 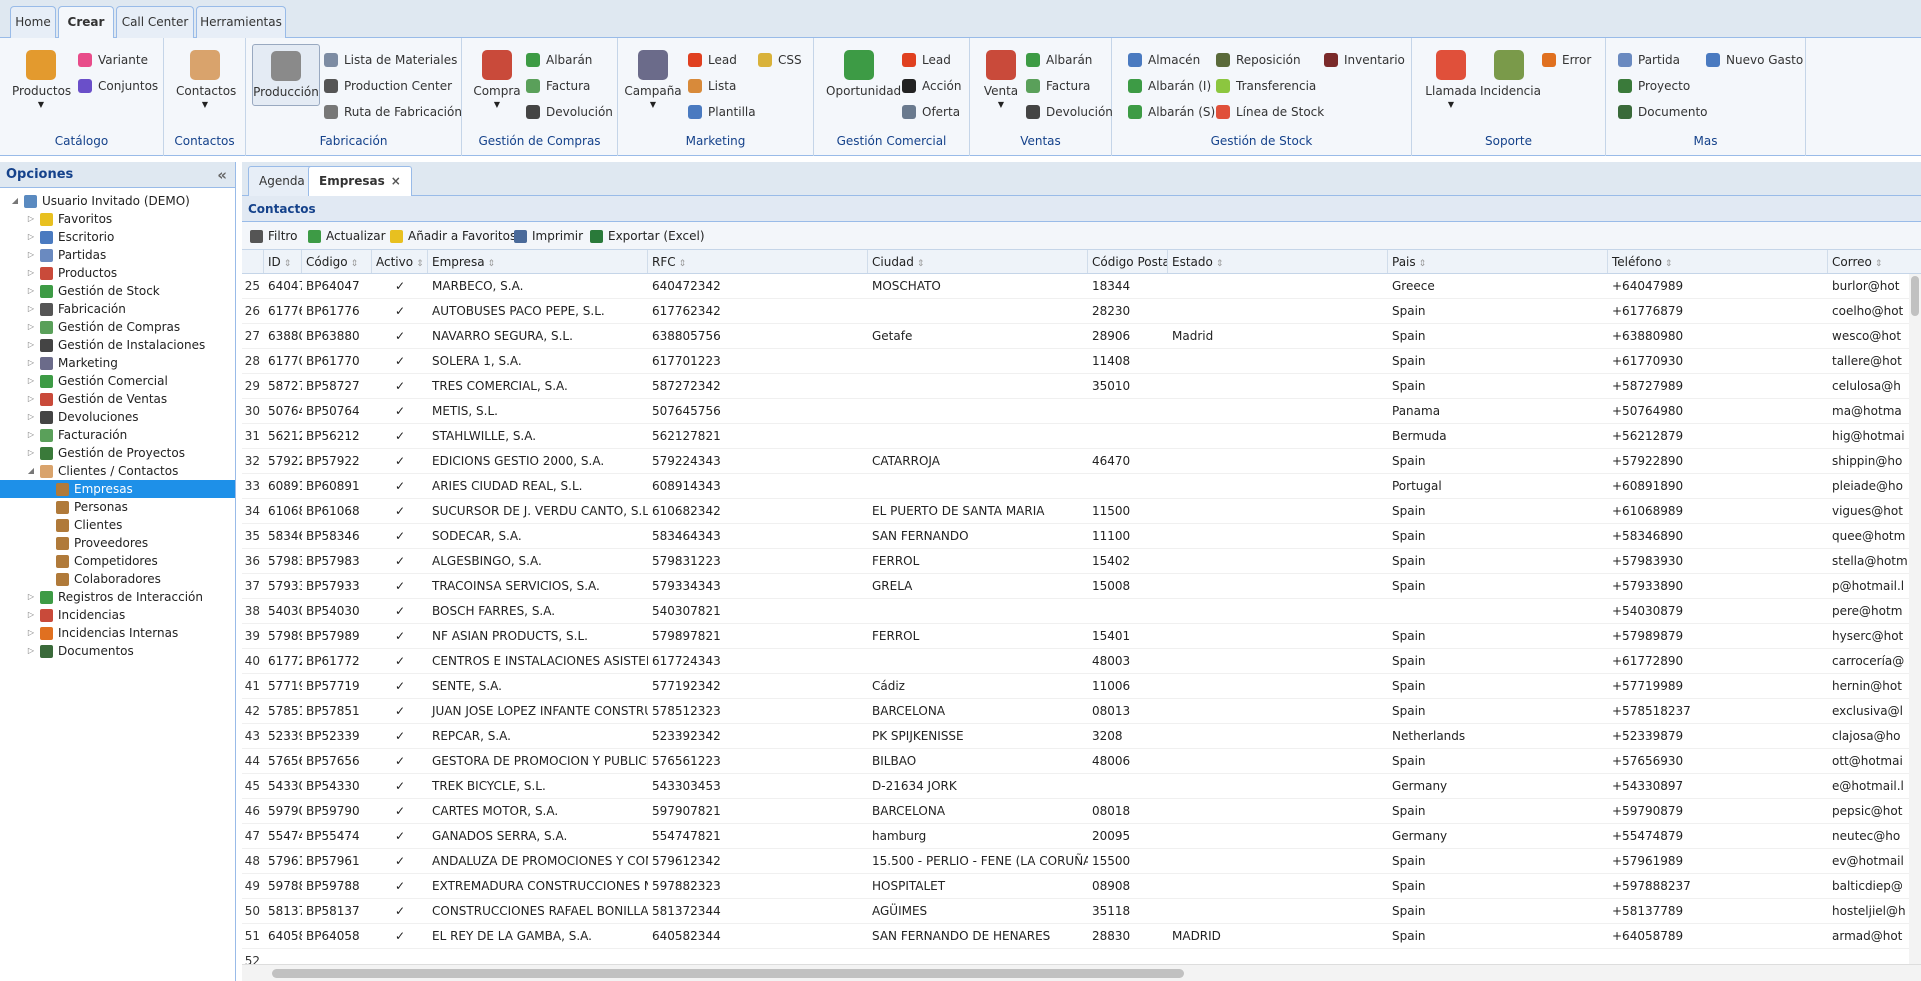 I want to click on comercial-oferta-button: Oferta, so click(x=931, y=112).